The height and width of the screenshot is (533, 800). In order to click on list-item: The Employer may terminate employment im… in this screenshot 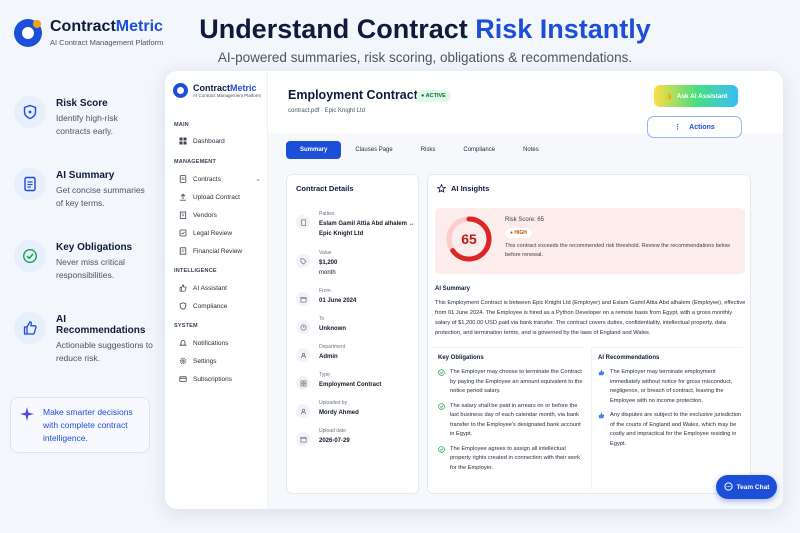, I will do `click(667, 387)`.